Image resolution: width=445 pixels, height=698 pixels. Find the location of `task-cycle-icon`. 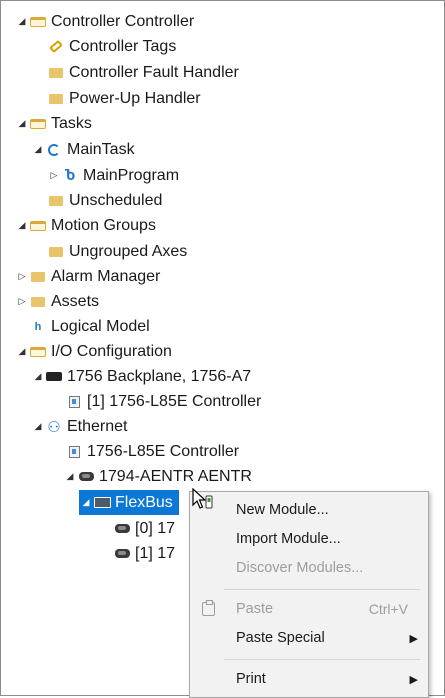

task-cycle-icon is located at coordinates (54, 149).